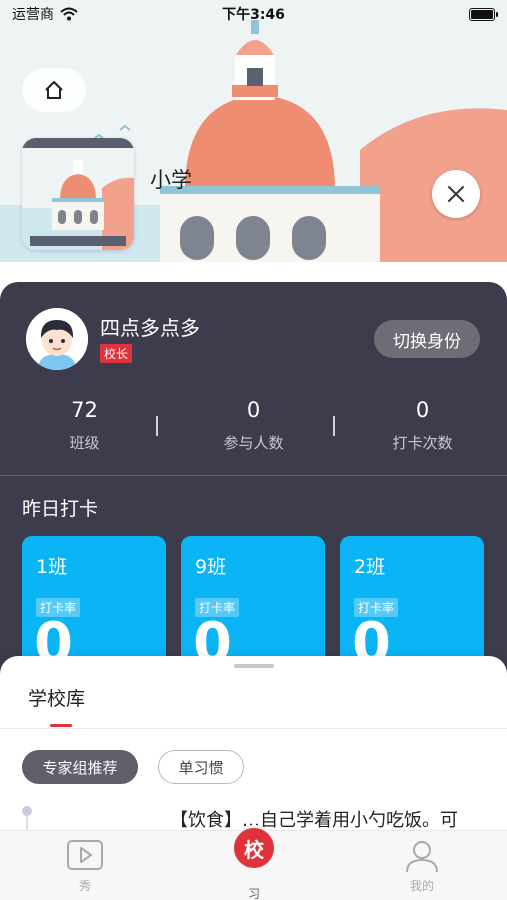  What do you see at coordinates (328, 819) in the screenshot?
I see `article-title: 【饮食】…自己学着用小勺吃饭。可` at bounding box center [328, 819].